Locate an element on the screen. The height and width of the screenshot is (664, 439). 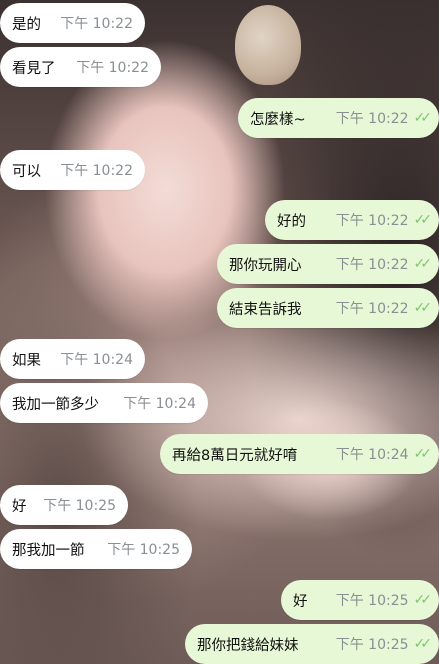
message-bubble-incoming: 好 下午 10:25 is located at coordinates (64, 505).